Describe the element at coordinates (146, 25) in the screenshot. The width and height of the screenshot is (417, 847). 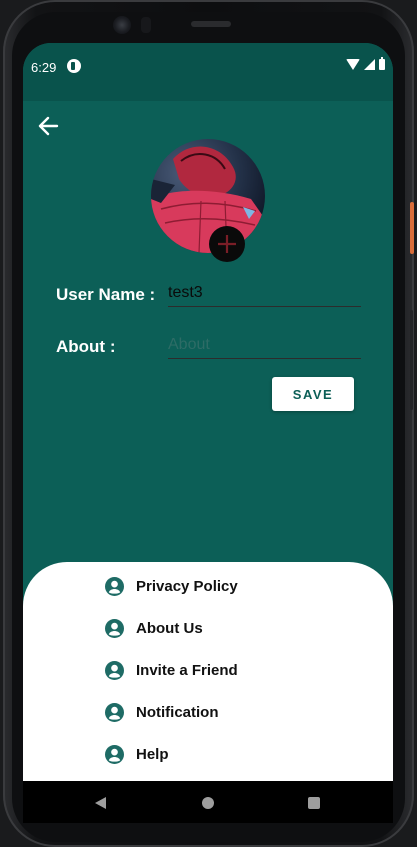
I see `proximity-sensor` at that location.